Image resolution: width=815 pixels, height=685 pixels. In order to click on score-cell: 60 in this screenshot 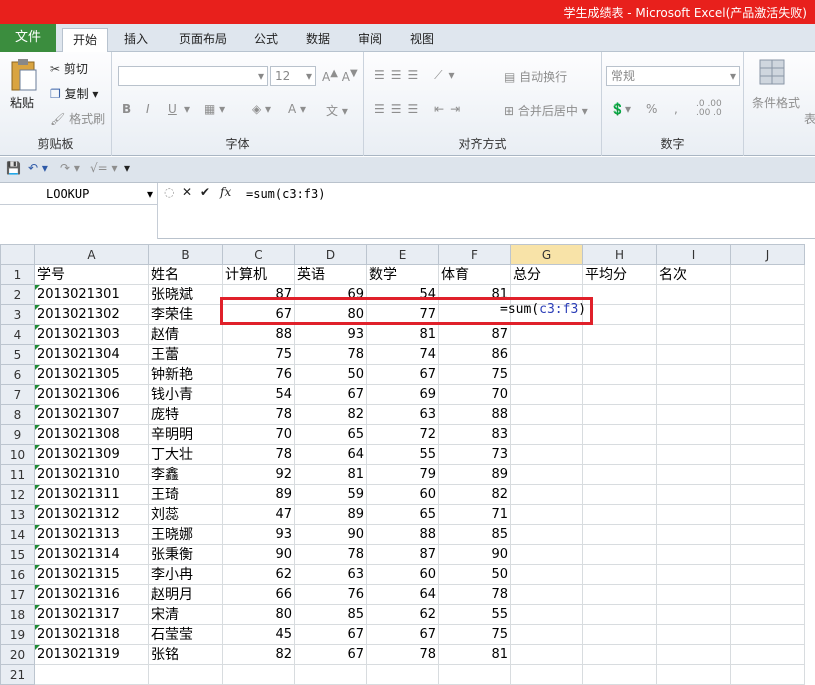, I will do `click(402, 574)`.